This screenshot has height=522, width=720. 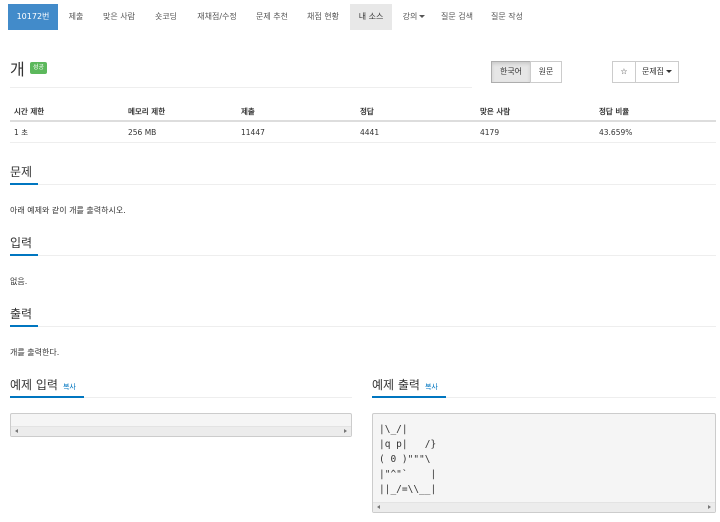 I want to click on sample-output-heading: 예제 출력 복사, so click(x=405, y=384).